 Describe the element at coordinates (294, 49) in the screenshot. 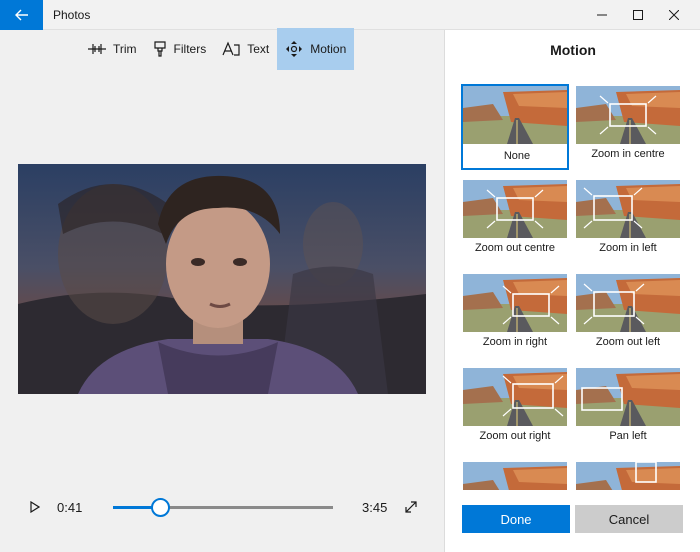

I see `motion-icon` at that location.